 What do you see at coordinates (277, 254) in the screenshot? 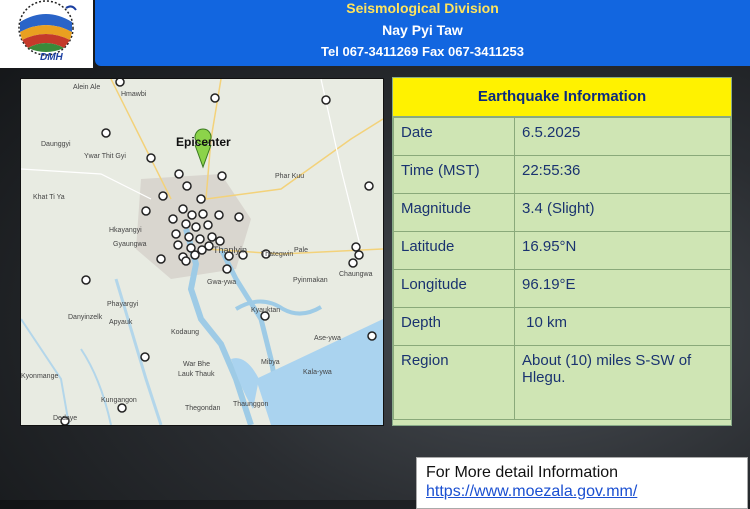
I see `map-place-label: Thategwin` at bounding box center [277, 254].